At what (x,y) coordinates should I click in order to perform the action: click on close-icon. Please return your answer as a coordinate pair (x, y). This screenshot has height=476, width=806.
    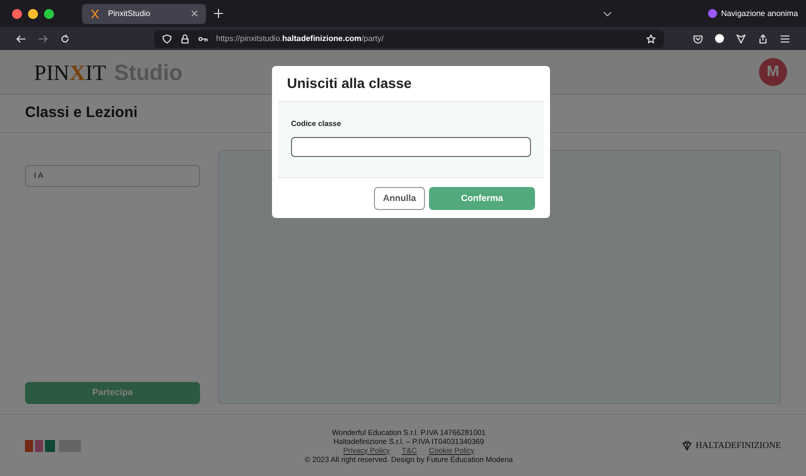
    Looking at the image, I should click on (194, 13).